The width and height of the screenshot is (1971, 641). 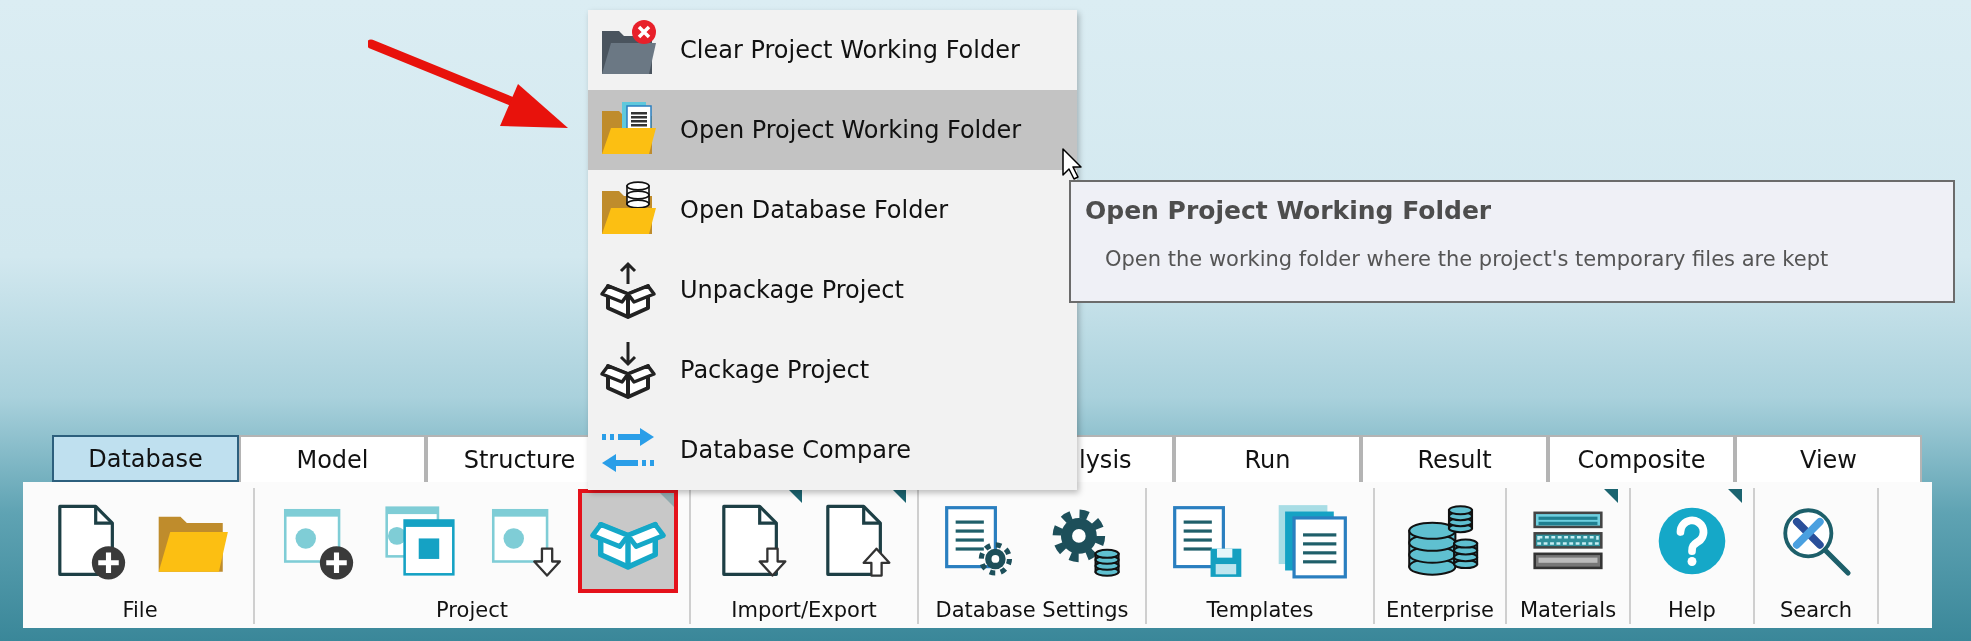 What do you see at coordinates (832, 210) in the screenshot?
I see `menu-item: Open Database Folder` at bounding box center [832, 210].